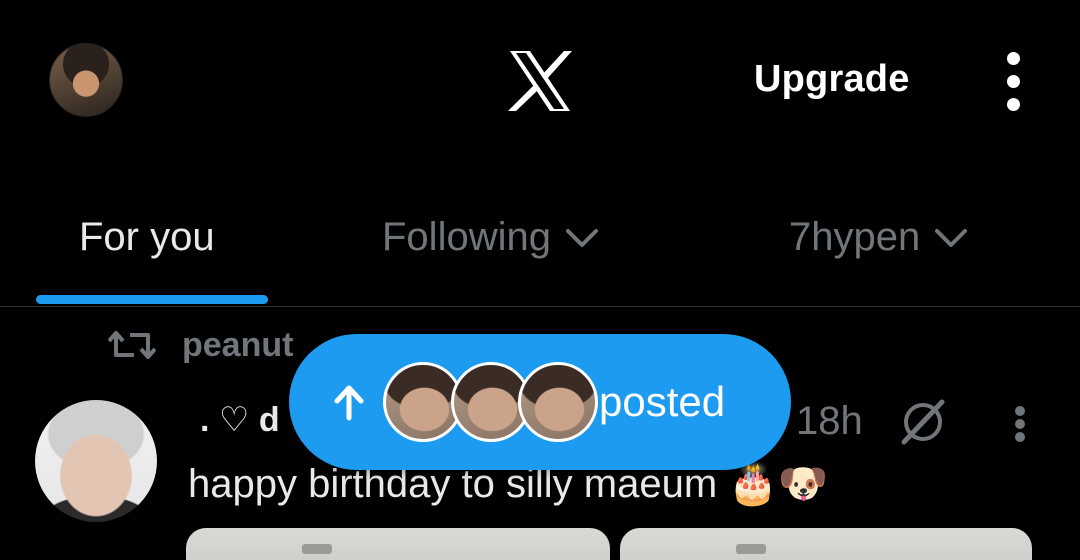  I want to click on post-author-avatar, so click(96, 461).